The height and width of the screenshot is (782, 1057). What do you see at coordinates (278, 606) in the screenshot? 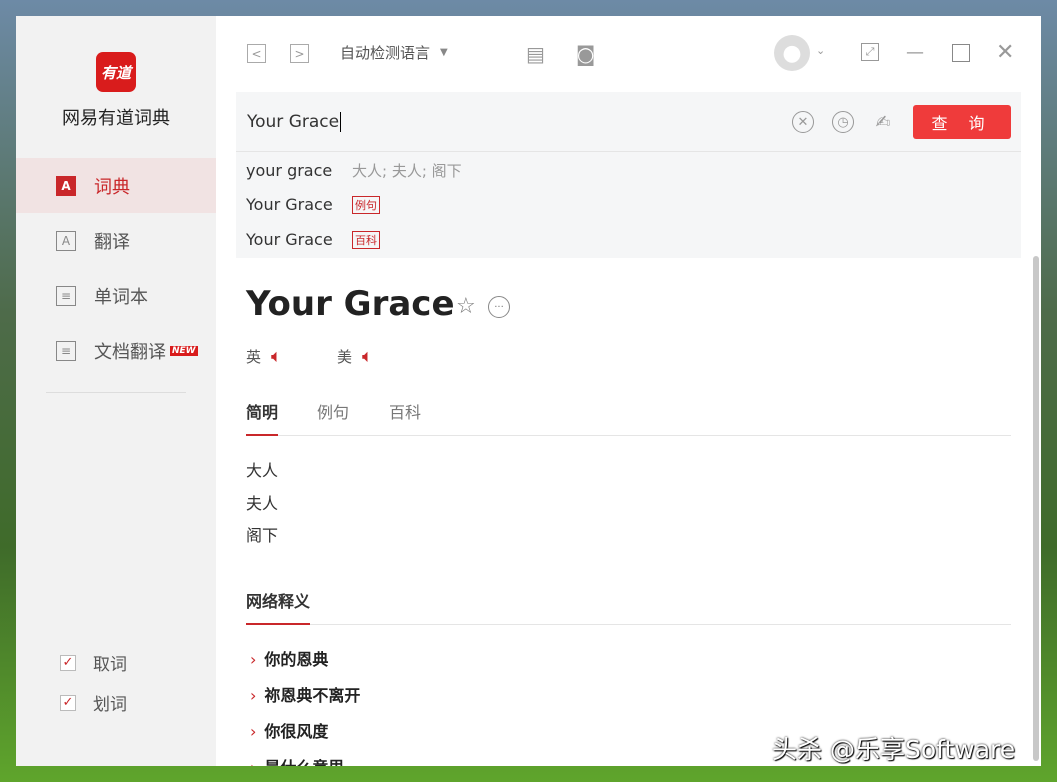
I see `section-title: 网络释义` at bounding box center [278, 606].